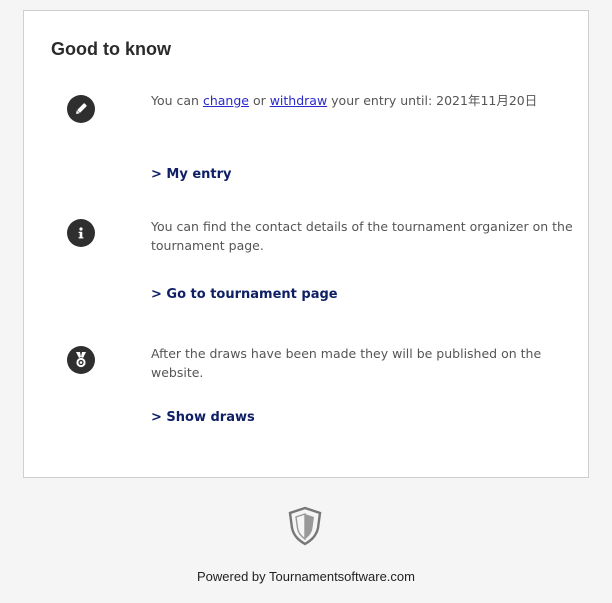 This screenshot has width=612, height=603. Describe the element at coordinates (306, 576) in the screenshot. I see `powered-by-footer: Powered by Tournamentsoftware.com` at that location.